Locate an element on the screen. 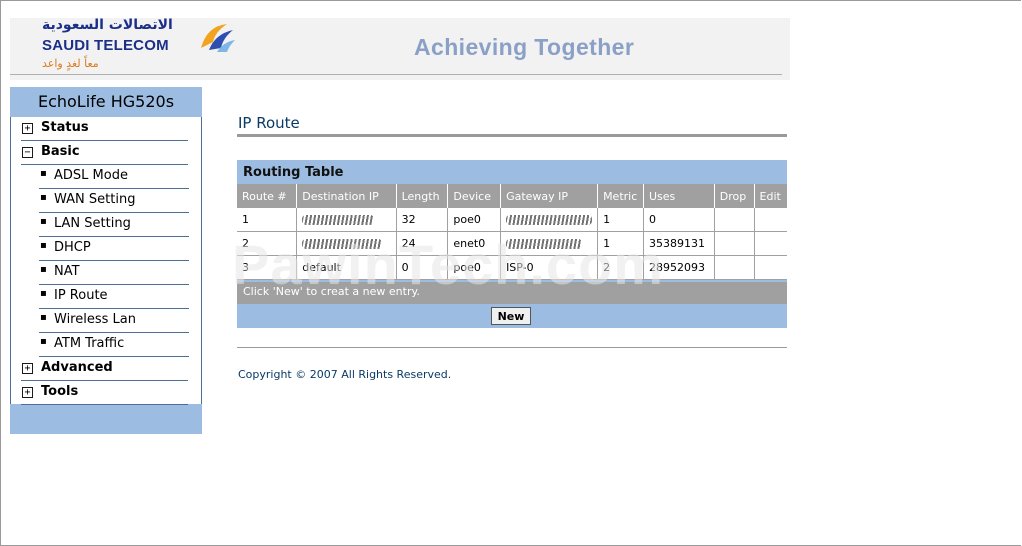 The width and height of the screenshot is (1022, 546). length: 0 is located at coordinates (422, 267).